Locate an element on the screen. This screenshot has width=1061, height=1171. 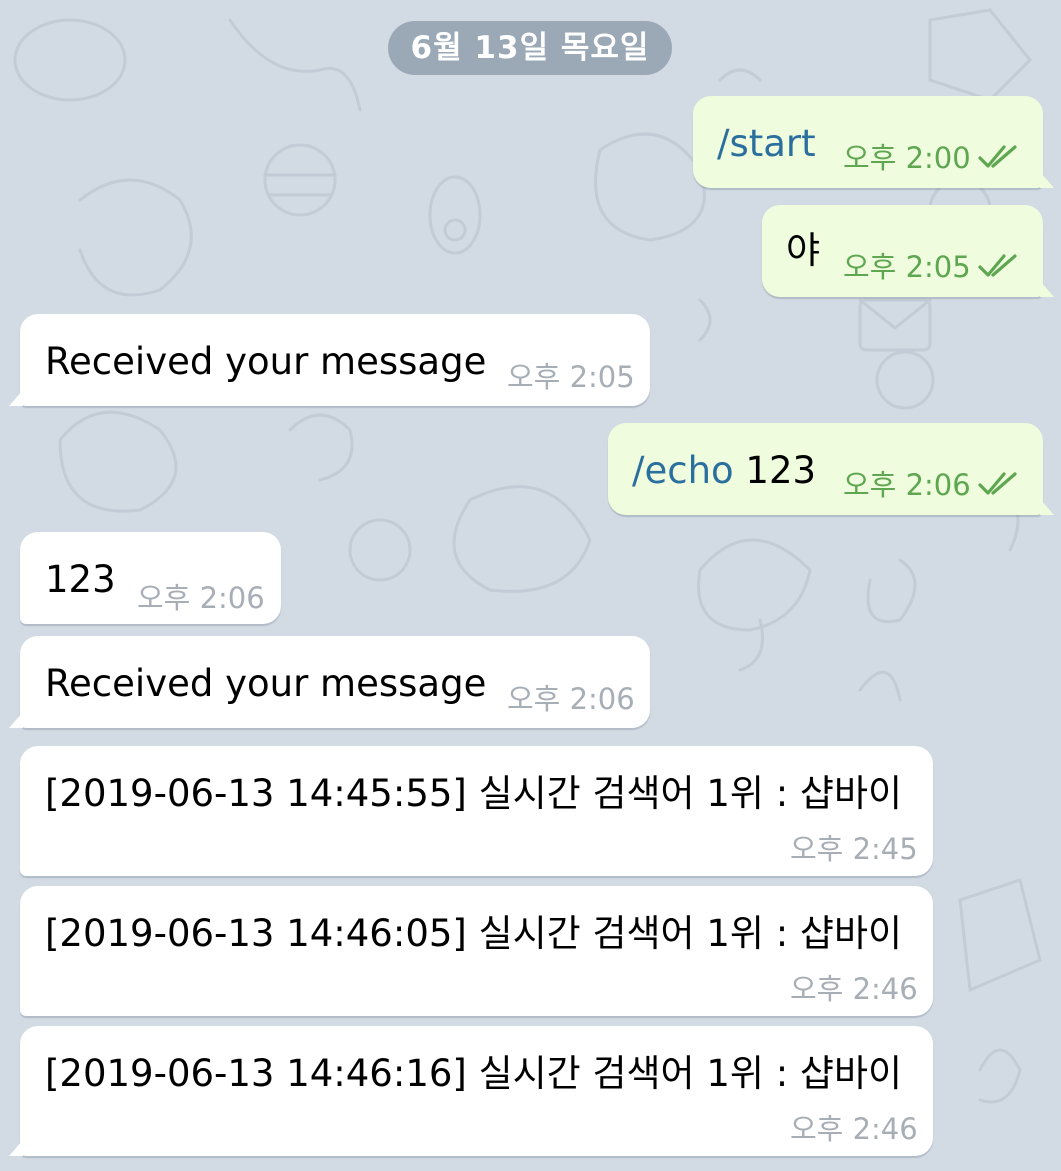
message-bubble-incoming: Received your message 오후 2:05 is located at coordinates (329, 360).